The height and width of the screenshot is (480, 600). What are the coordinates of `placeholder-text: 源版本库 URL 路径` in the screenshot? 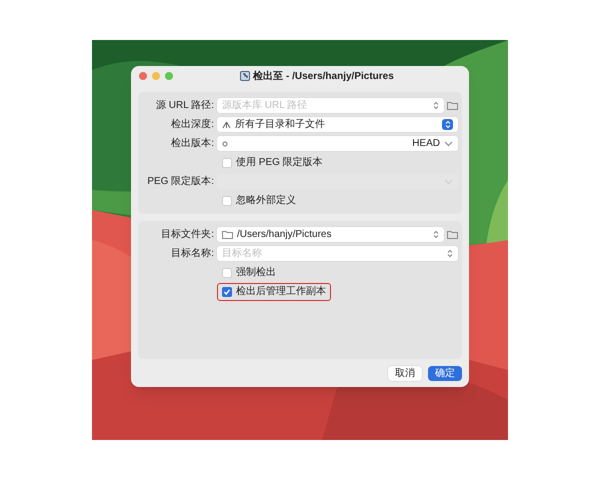 It's located at (265, 105).